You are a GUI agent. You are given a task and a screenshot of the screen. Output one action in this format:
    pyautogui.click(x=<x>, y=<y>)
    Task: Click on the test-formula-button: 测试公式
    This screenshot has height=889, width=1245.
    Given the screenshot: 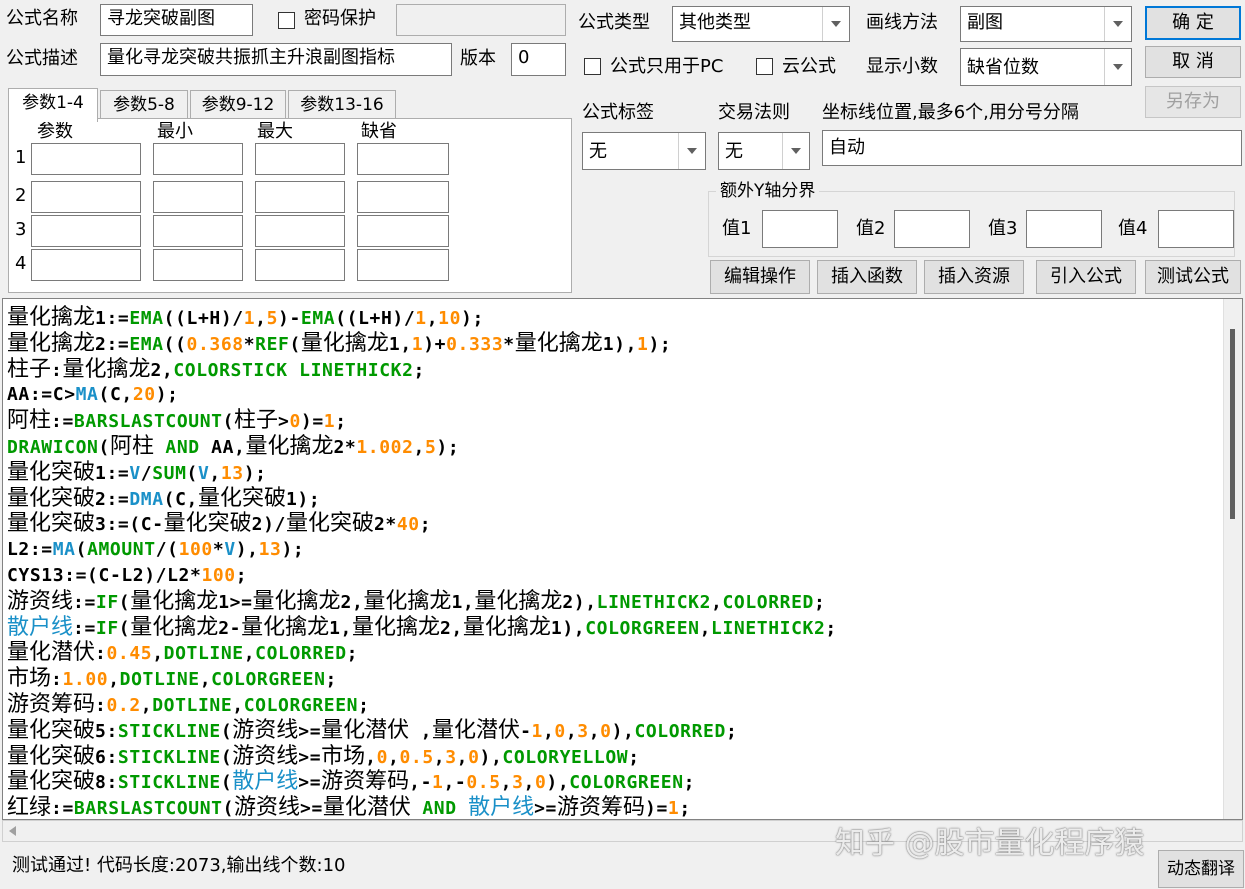 What is the action you would take?
    pyautogui.click(x=1193, y=277)
    